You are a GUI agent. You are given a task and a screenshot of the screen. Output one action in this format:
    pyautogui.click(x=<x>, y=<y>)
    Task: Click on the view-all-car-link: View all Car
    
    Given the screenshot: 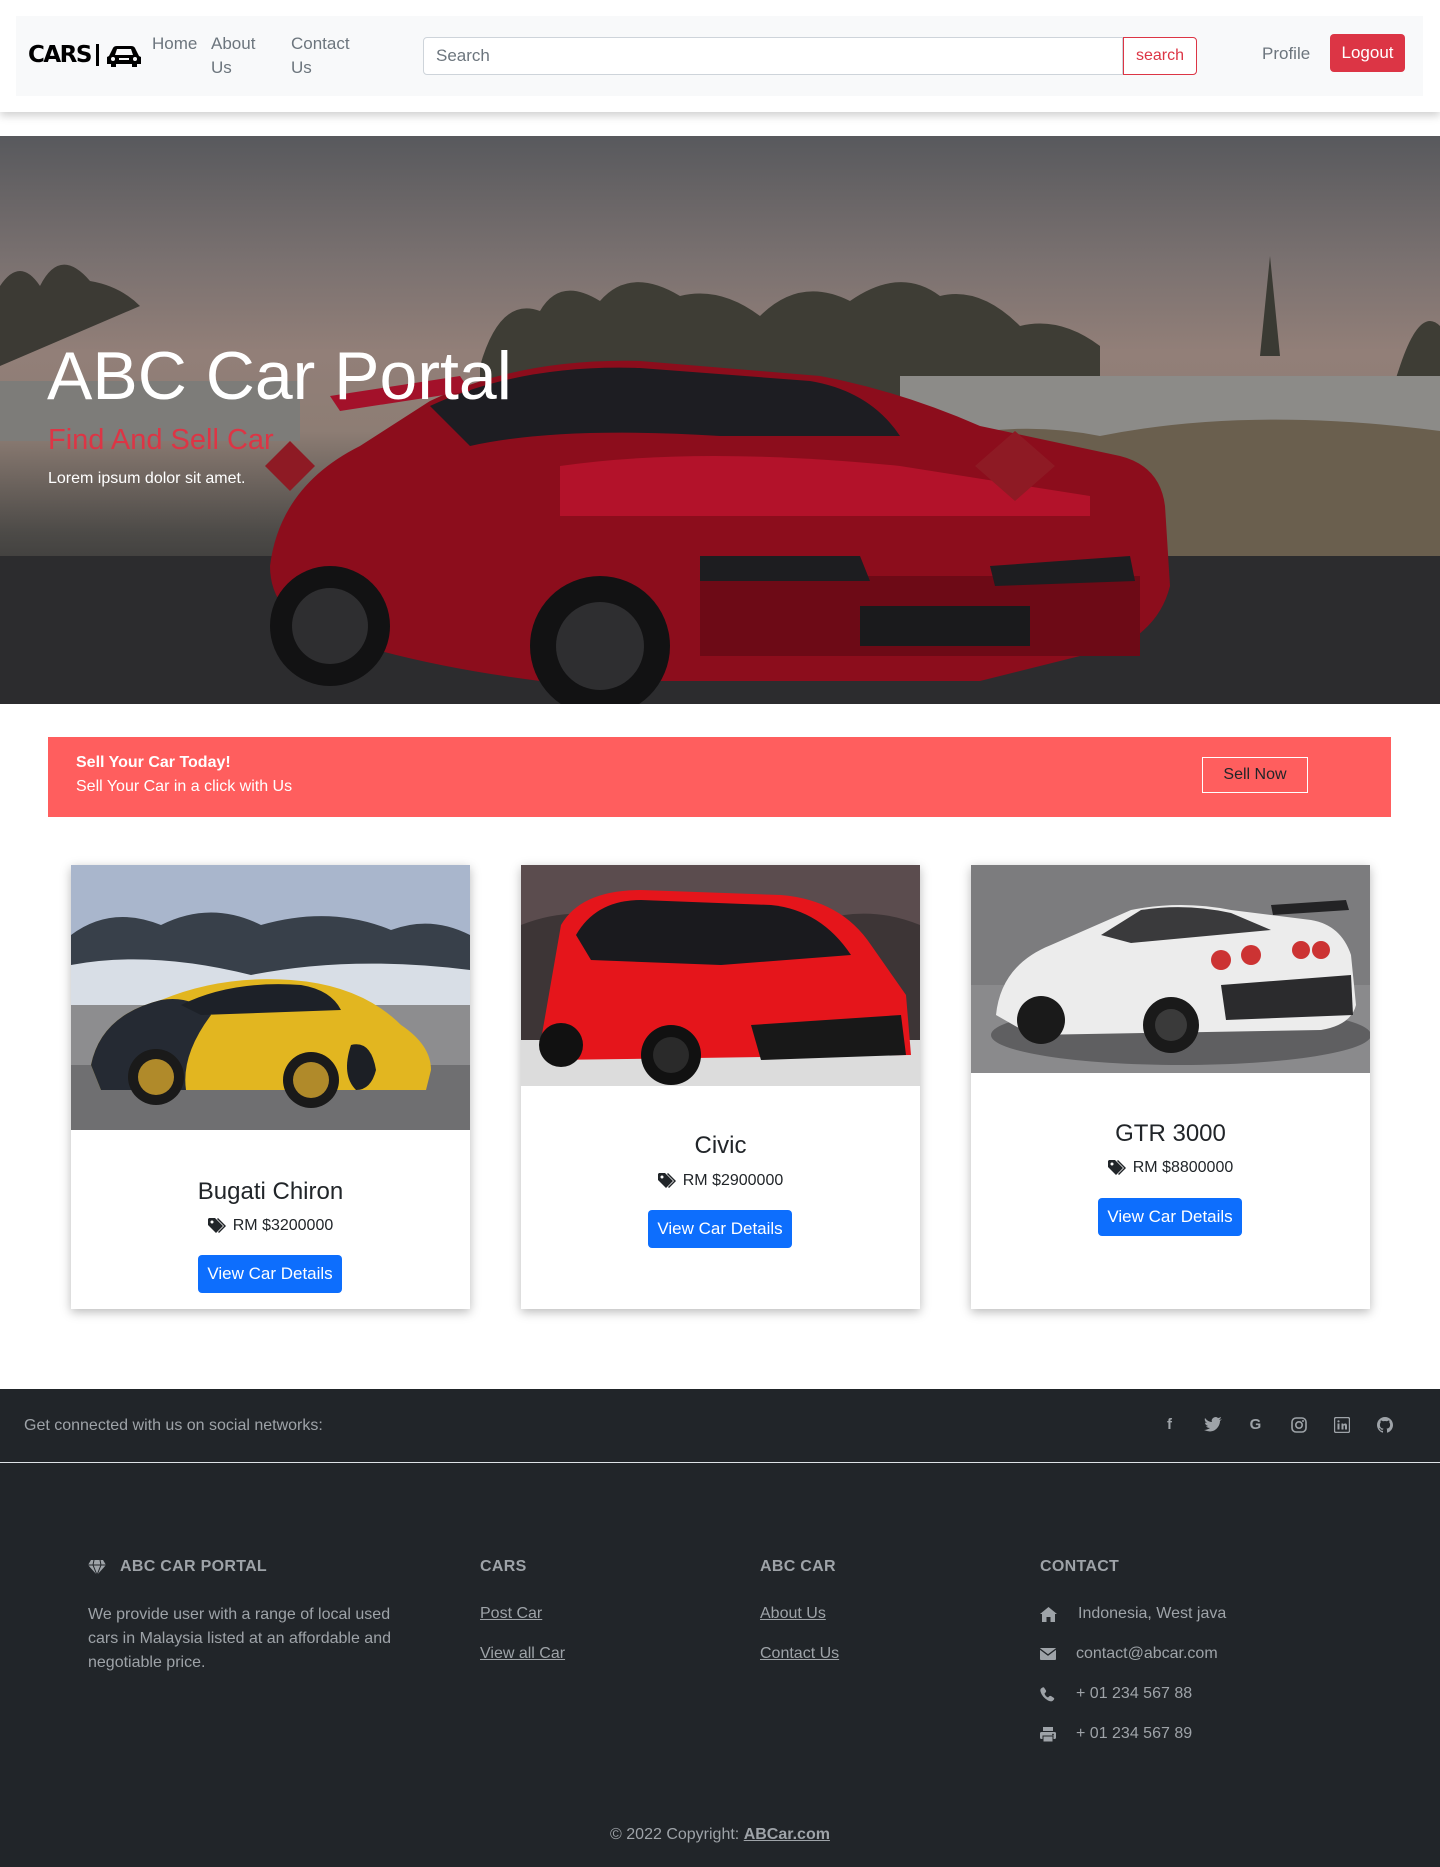 What is the action you would take?
    pyautogui.click(x=522, y=1654)
    